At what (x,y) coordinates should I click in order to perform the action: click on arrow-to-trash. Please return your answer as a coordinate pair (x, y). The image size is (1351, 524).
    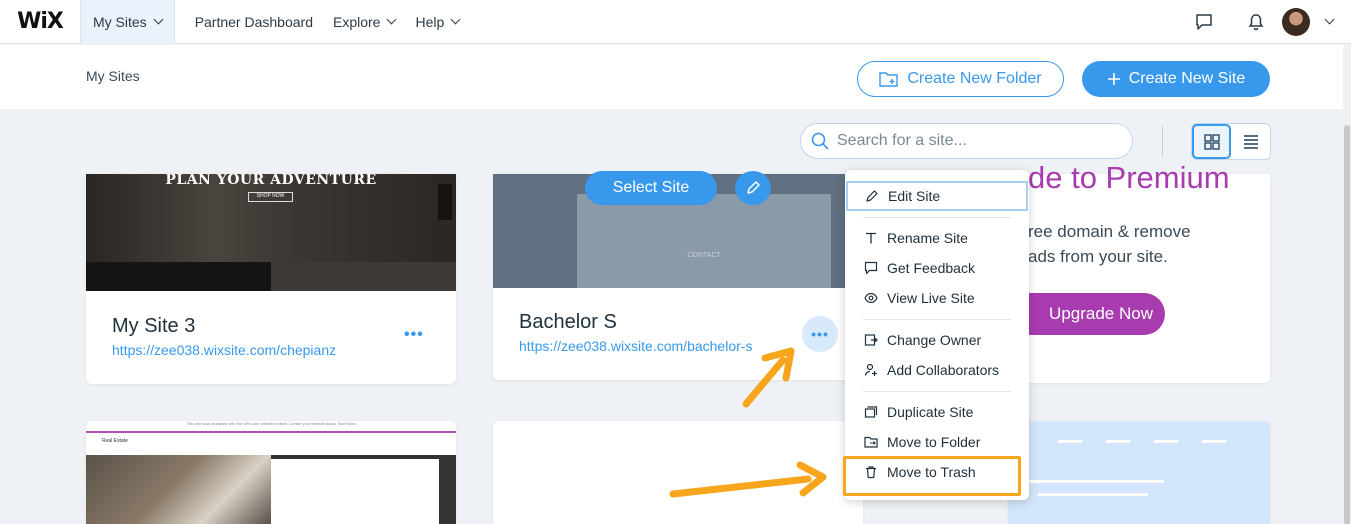
    Looking at the image, I should click on (748, 479).